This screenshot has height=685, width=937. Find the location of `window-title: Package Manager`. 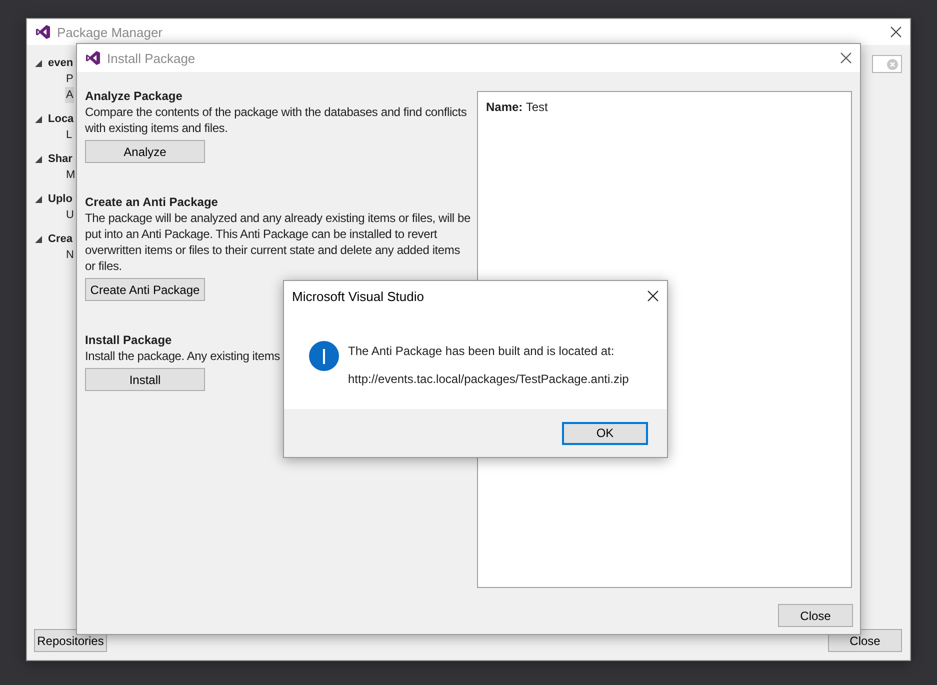

window-title: Package Manager is located at coordinates (110, 32).